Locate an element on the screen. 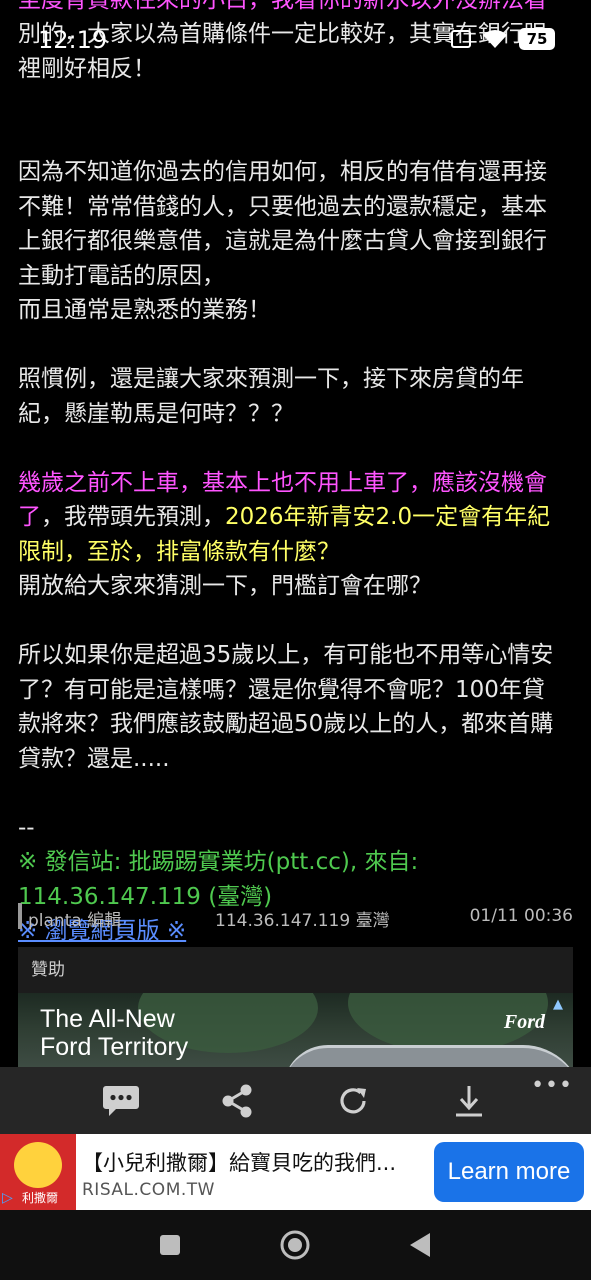 The image size is (591, 1280). refresh-button is located at coordinates (353, 1101).